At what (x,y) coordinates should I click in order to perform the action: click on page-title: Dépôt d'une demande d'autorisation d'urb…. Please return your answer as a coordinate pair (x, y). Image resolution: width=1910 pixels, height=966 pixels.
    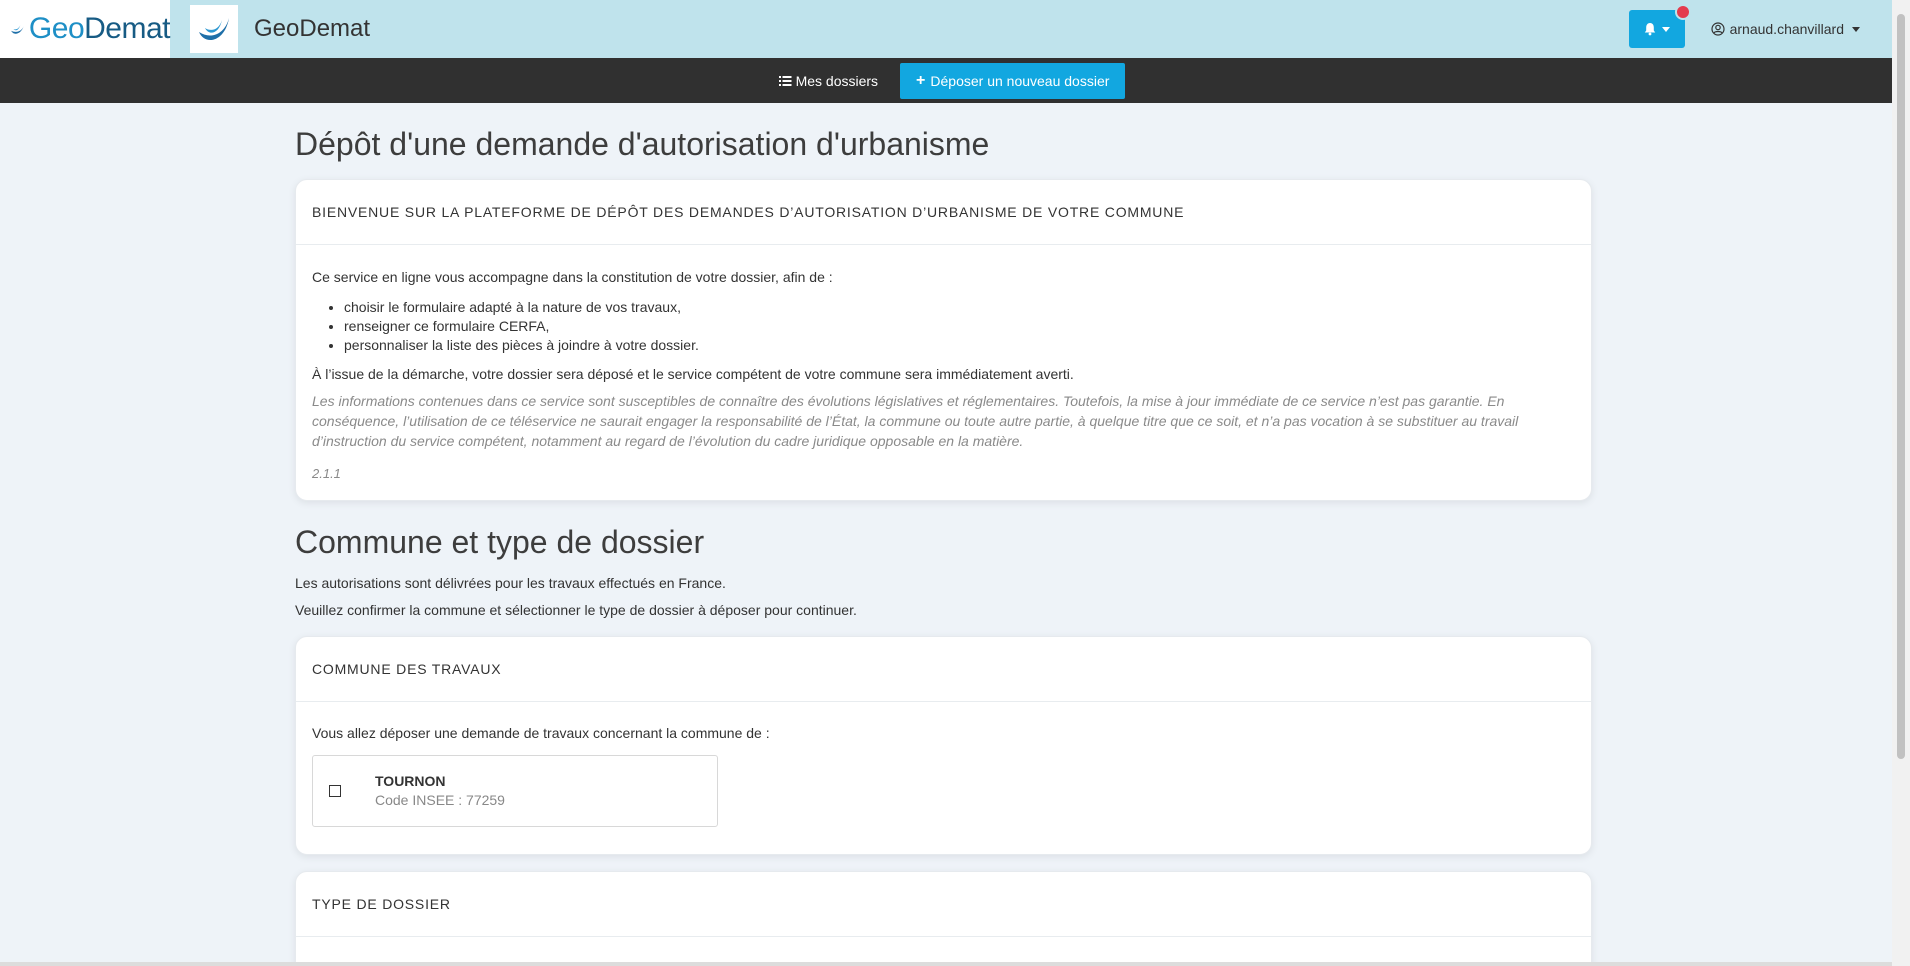
    Looking at the image, I should click on (642, 144).